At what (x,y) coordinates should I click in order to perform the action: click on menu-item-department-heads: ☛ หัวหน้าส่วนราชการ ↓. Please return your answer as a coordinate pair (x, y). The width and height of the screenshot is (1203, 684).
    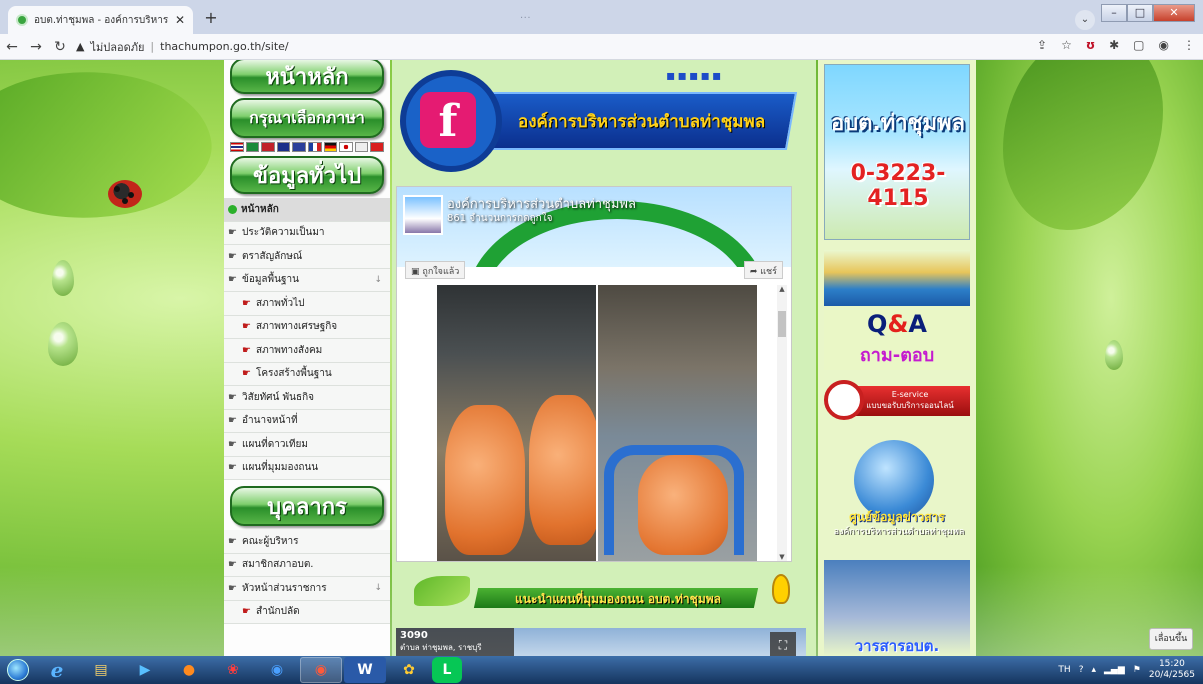
    Looking at the image, I should click on (307, 589).